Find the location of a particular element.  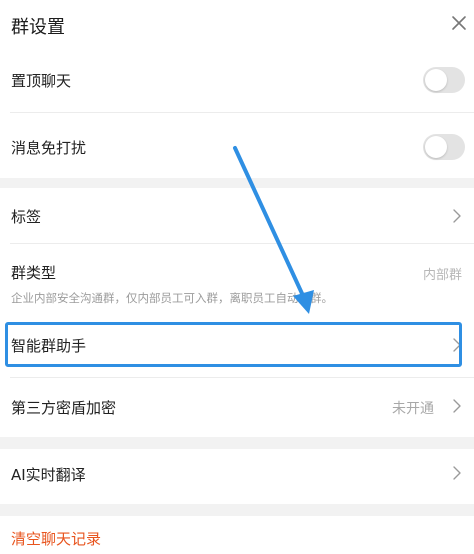

page-title: 群设置 is located at coordinates (38, 27).